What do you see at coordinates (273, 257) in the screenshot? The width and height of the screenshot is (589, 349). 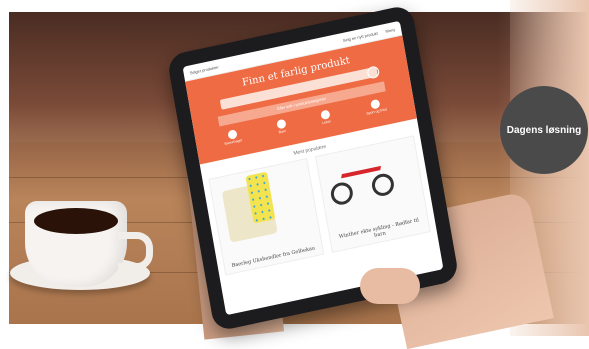 I see `product-name: Baerleg Ukshendler fra Gelbekau` at bounding box center [273, 257].